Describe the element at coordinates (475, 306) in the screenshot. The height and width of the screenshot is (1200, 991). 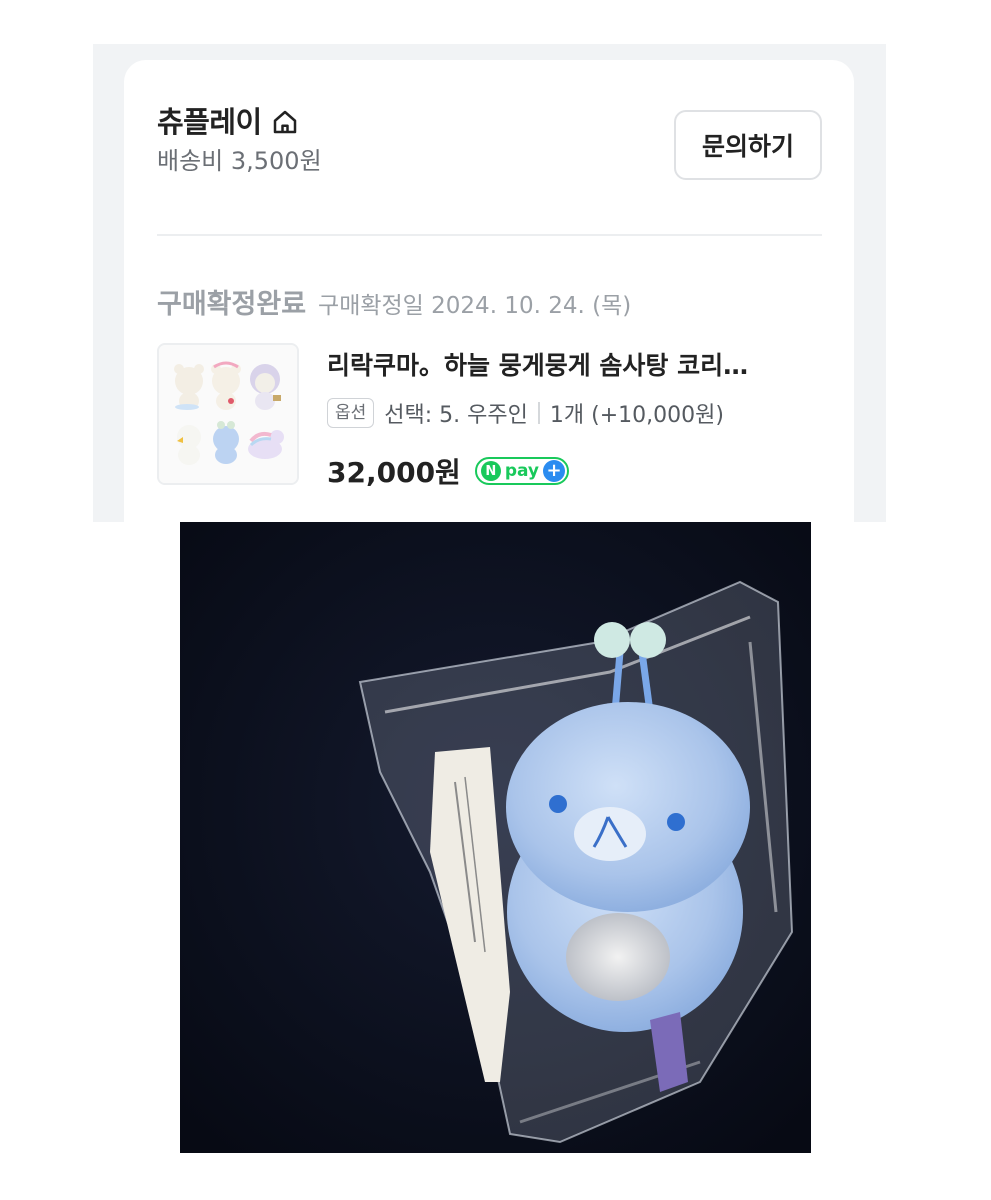
I see `confirm-date: 구매확정일 2024. 10. 24. (목)` at that location.